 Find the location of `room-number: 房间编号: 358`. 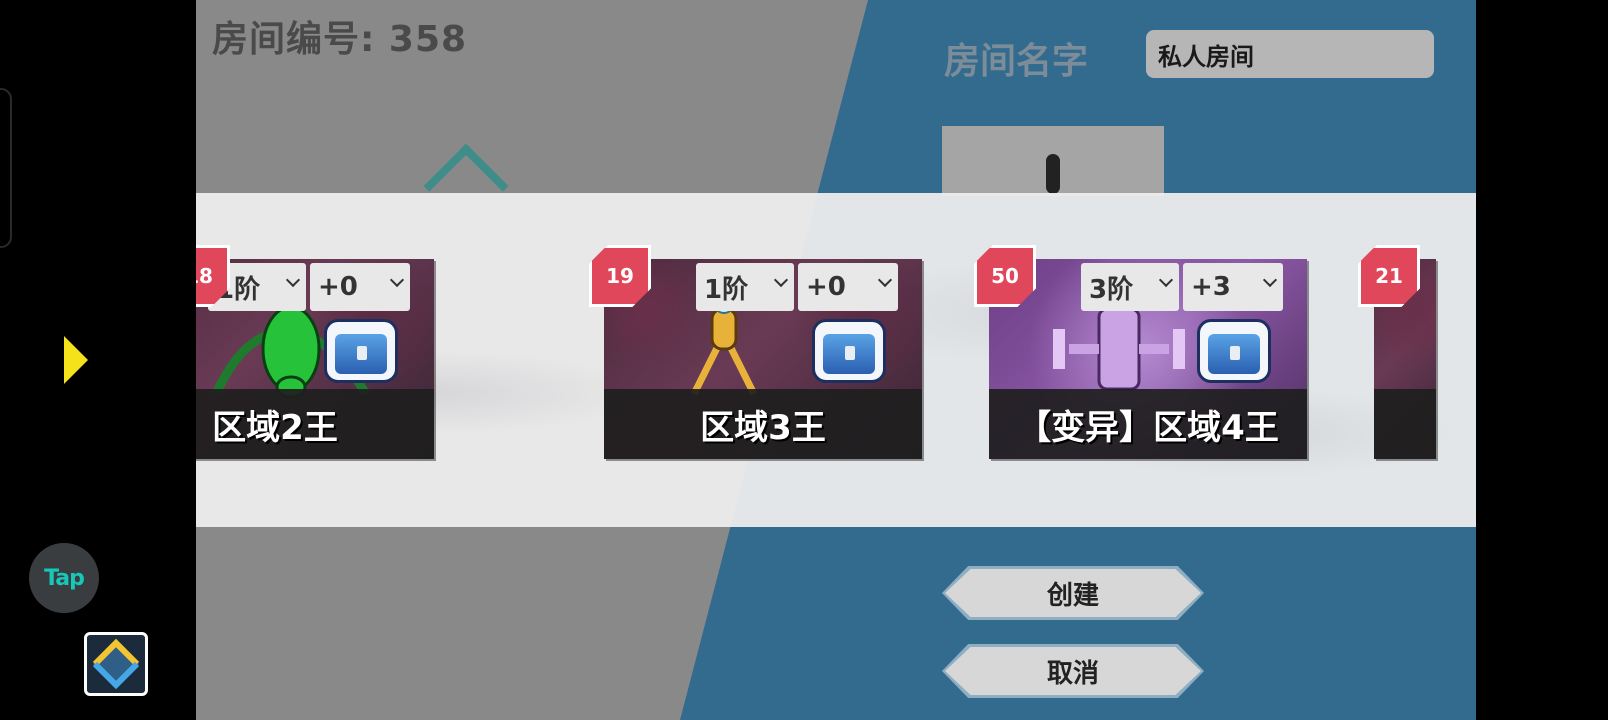

room-number: 房间编号: 358 is located at coordinates (340, 39).